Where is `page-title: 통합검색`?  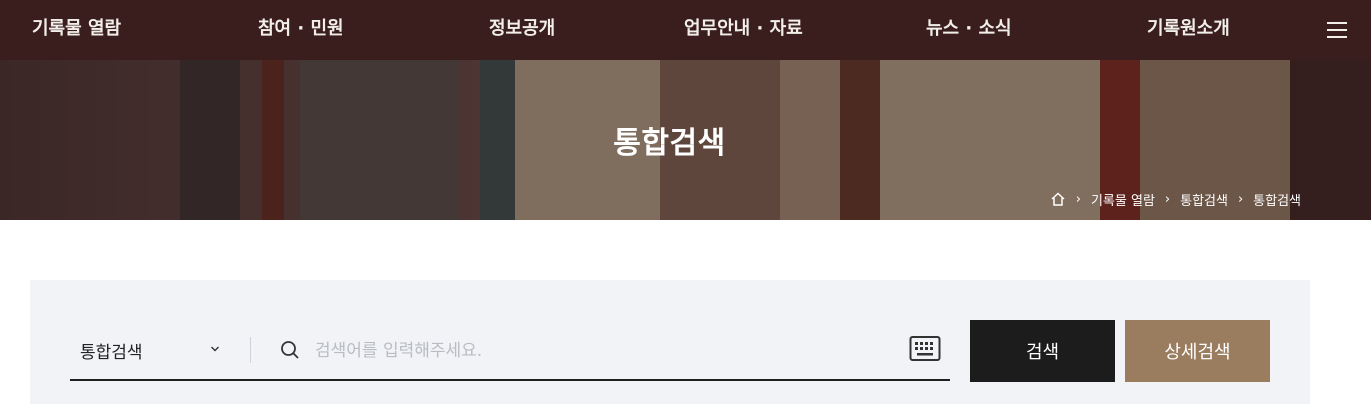
page-title: 통합검색 is located at coordinates (669, 143).